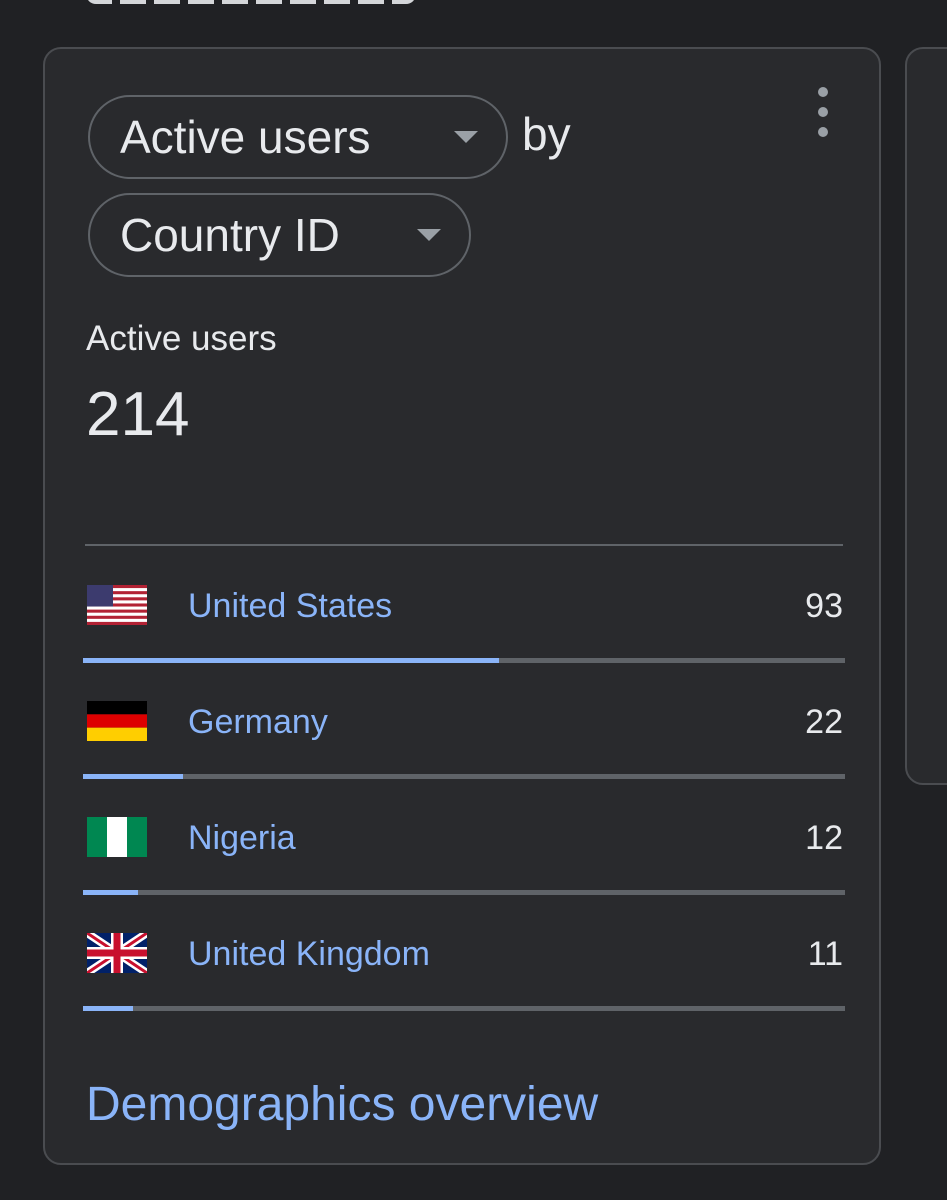  What do you see at coordinates (290, 606) in the screenshot?
I see `country-name: United States` at bounding box center [290, 606].